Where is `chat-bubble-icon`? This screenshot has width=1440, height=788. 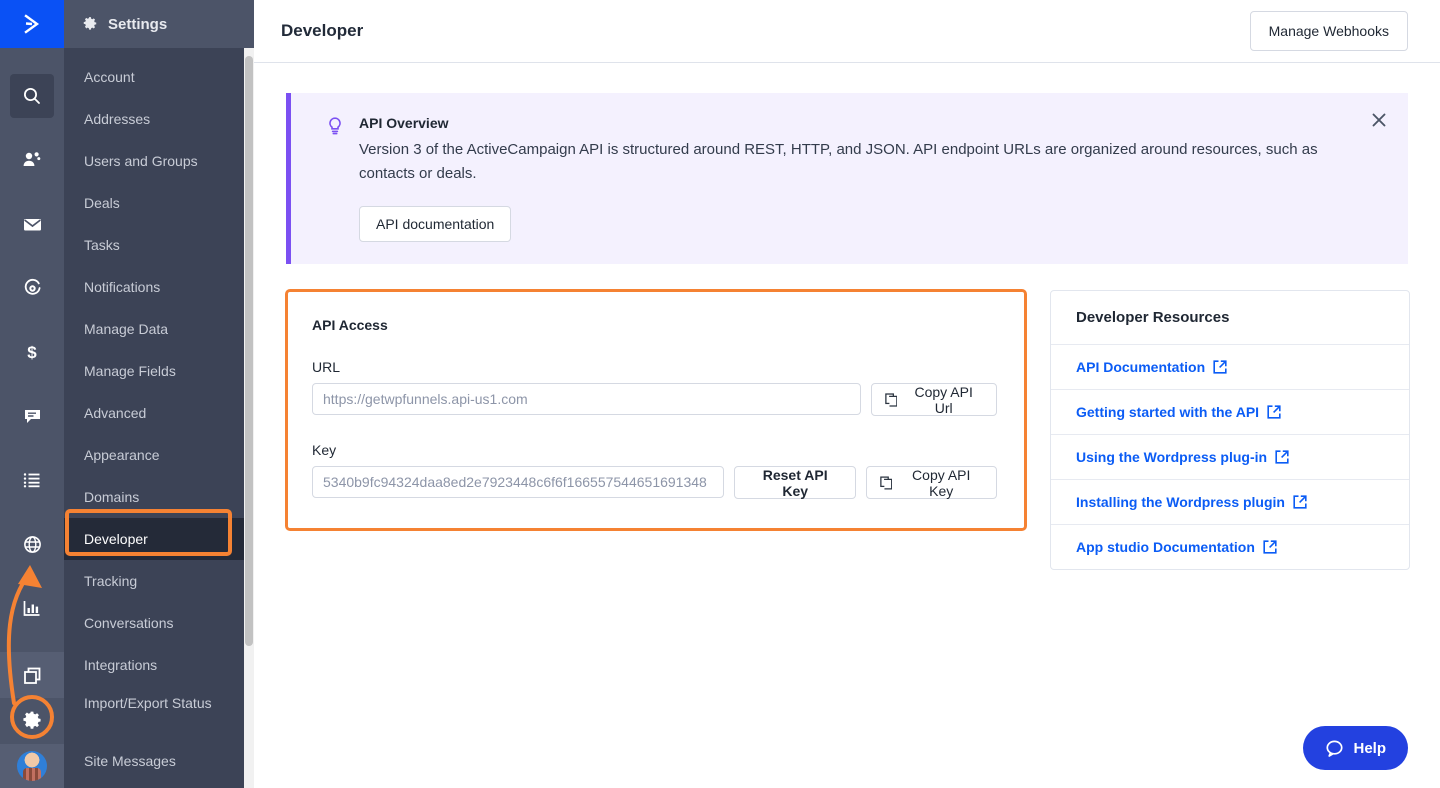
chat-bubble-icon is located at coordinates (1335, 748).